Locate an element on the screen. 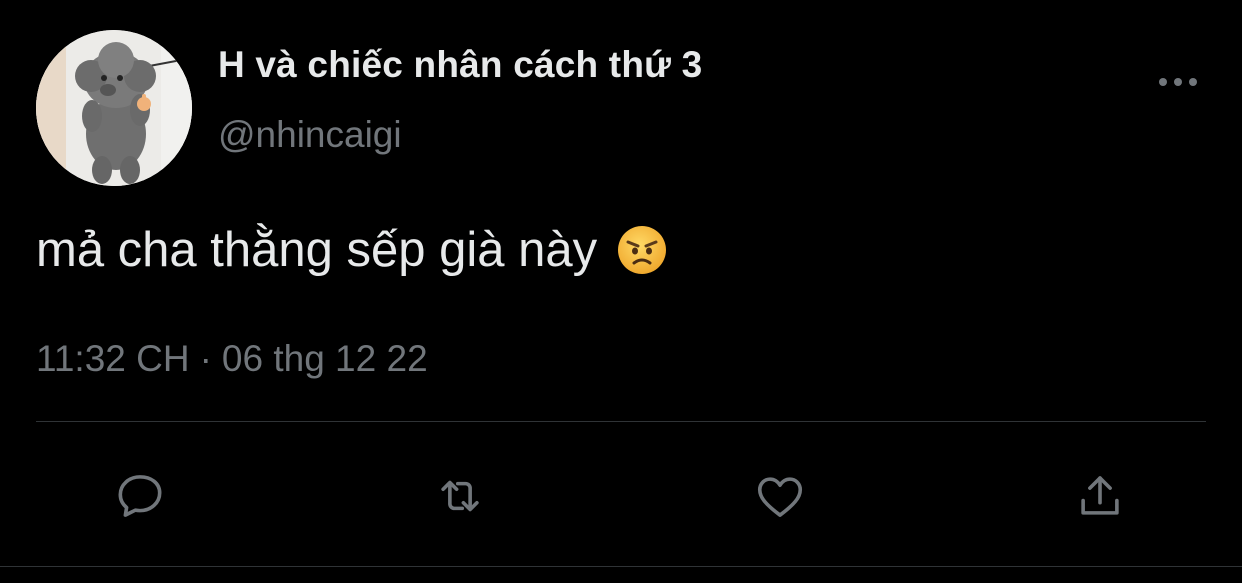  tweet-text: mả cha thằng sếp già này is located at coordinates (351, 250).